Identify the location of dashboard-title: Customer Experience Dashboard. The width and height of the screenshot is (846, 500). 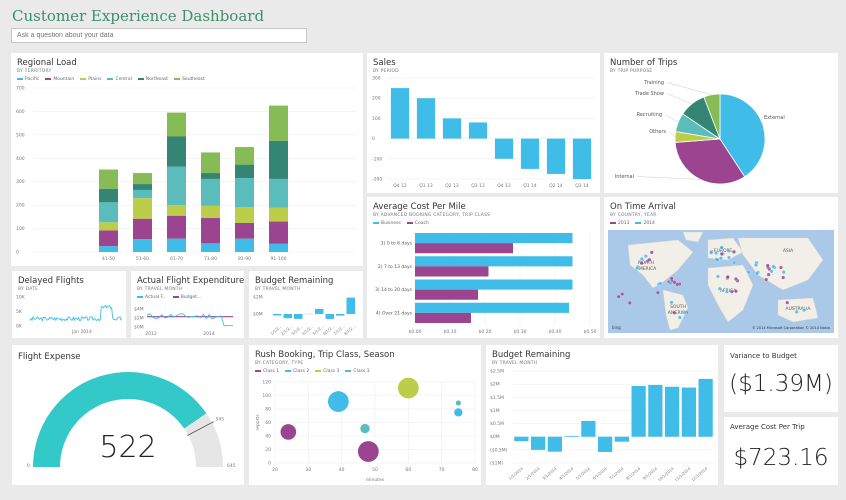
(138, 16).